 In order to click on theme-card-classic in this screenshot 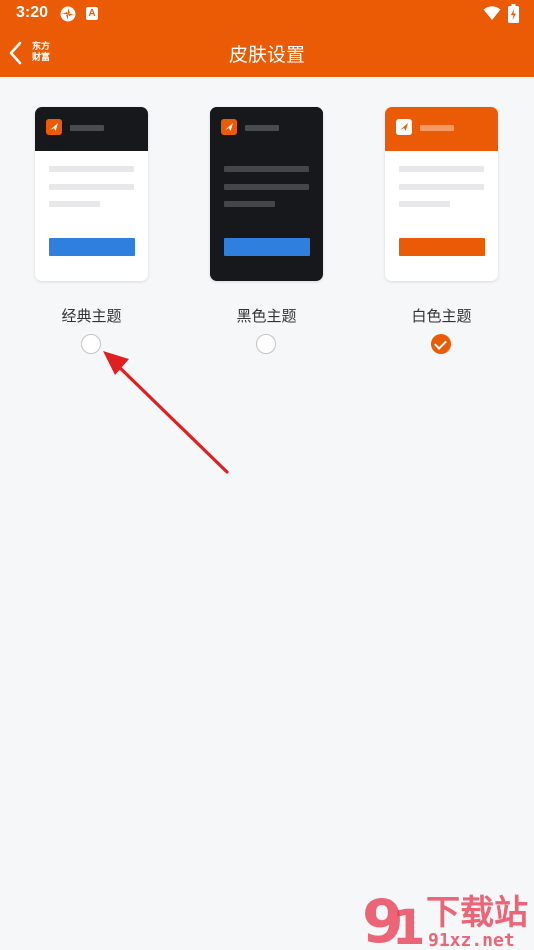, I will do `click(91, 194)`.